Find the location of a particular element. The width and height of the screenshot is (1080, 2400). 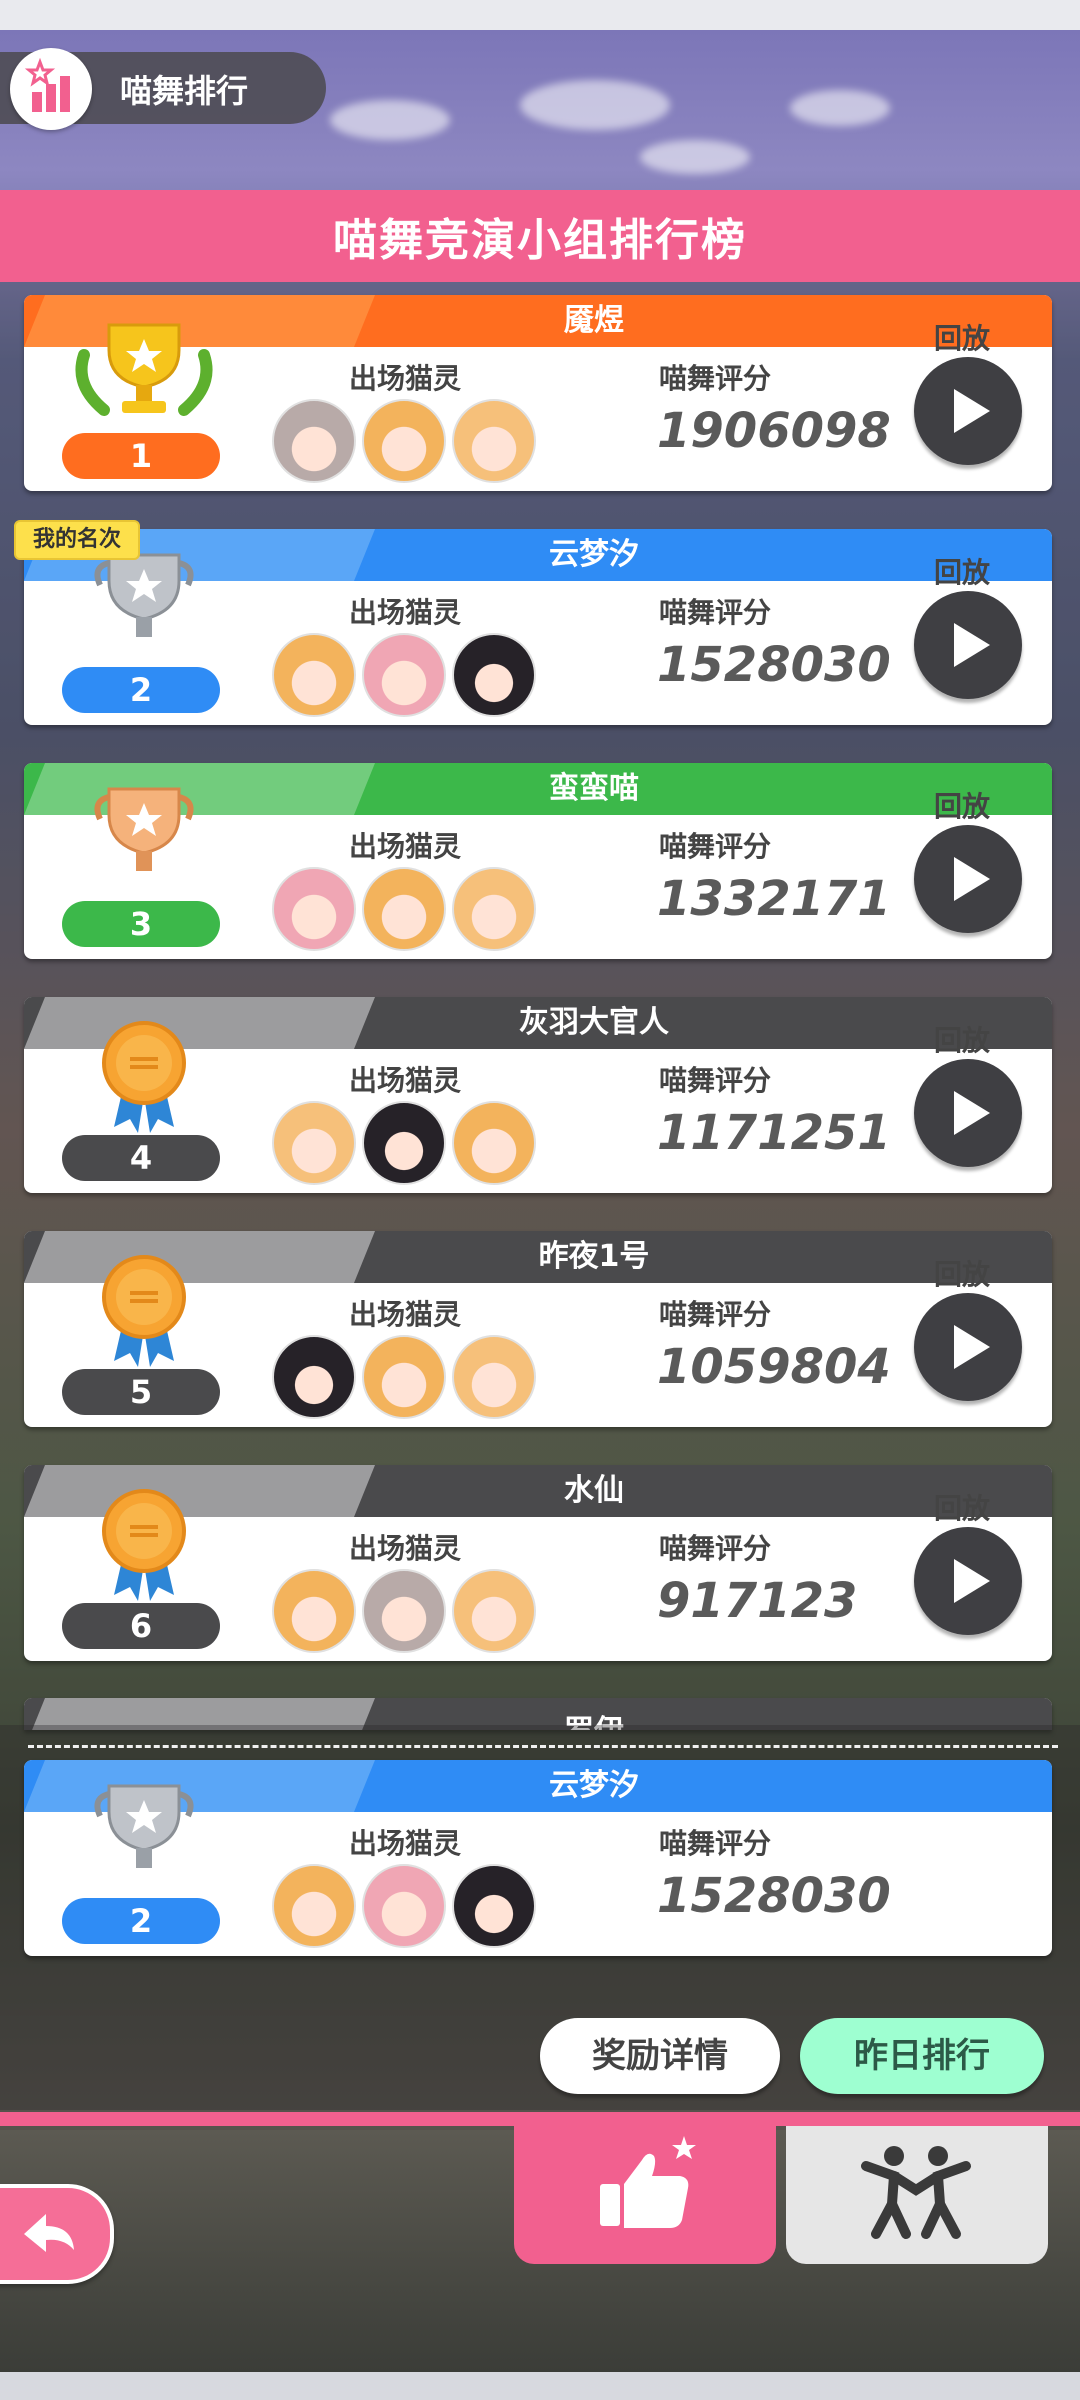

leaderboard-banner: 喵舞竞演小组排行榜 is located at coordinates (540, 236).